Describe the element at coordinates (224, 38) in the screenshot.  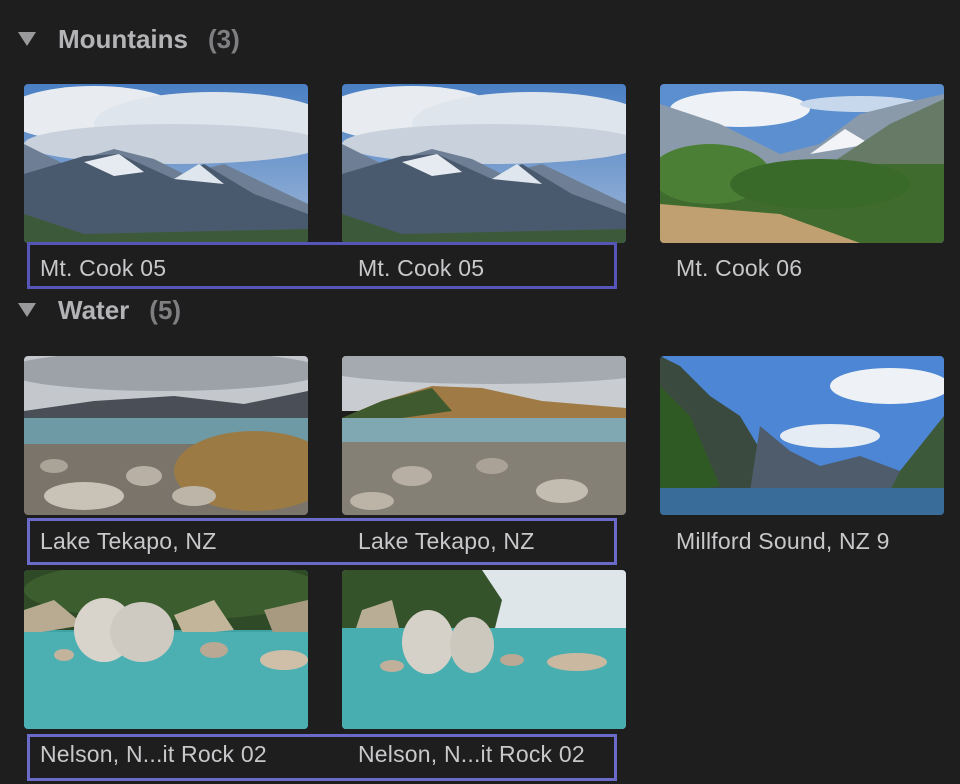
I see `section-count: (3)` at that location.